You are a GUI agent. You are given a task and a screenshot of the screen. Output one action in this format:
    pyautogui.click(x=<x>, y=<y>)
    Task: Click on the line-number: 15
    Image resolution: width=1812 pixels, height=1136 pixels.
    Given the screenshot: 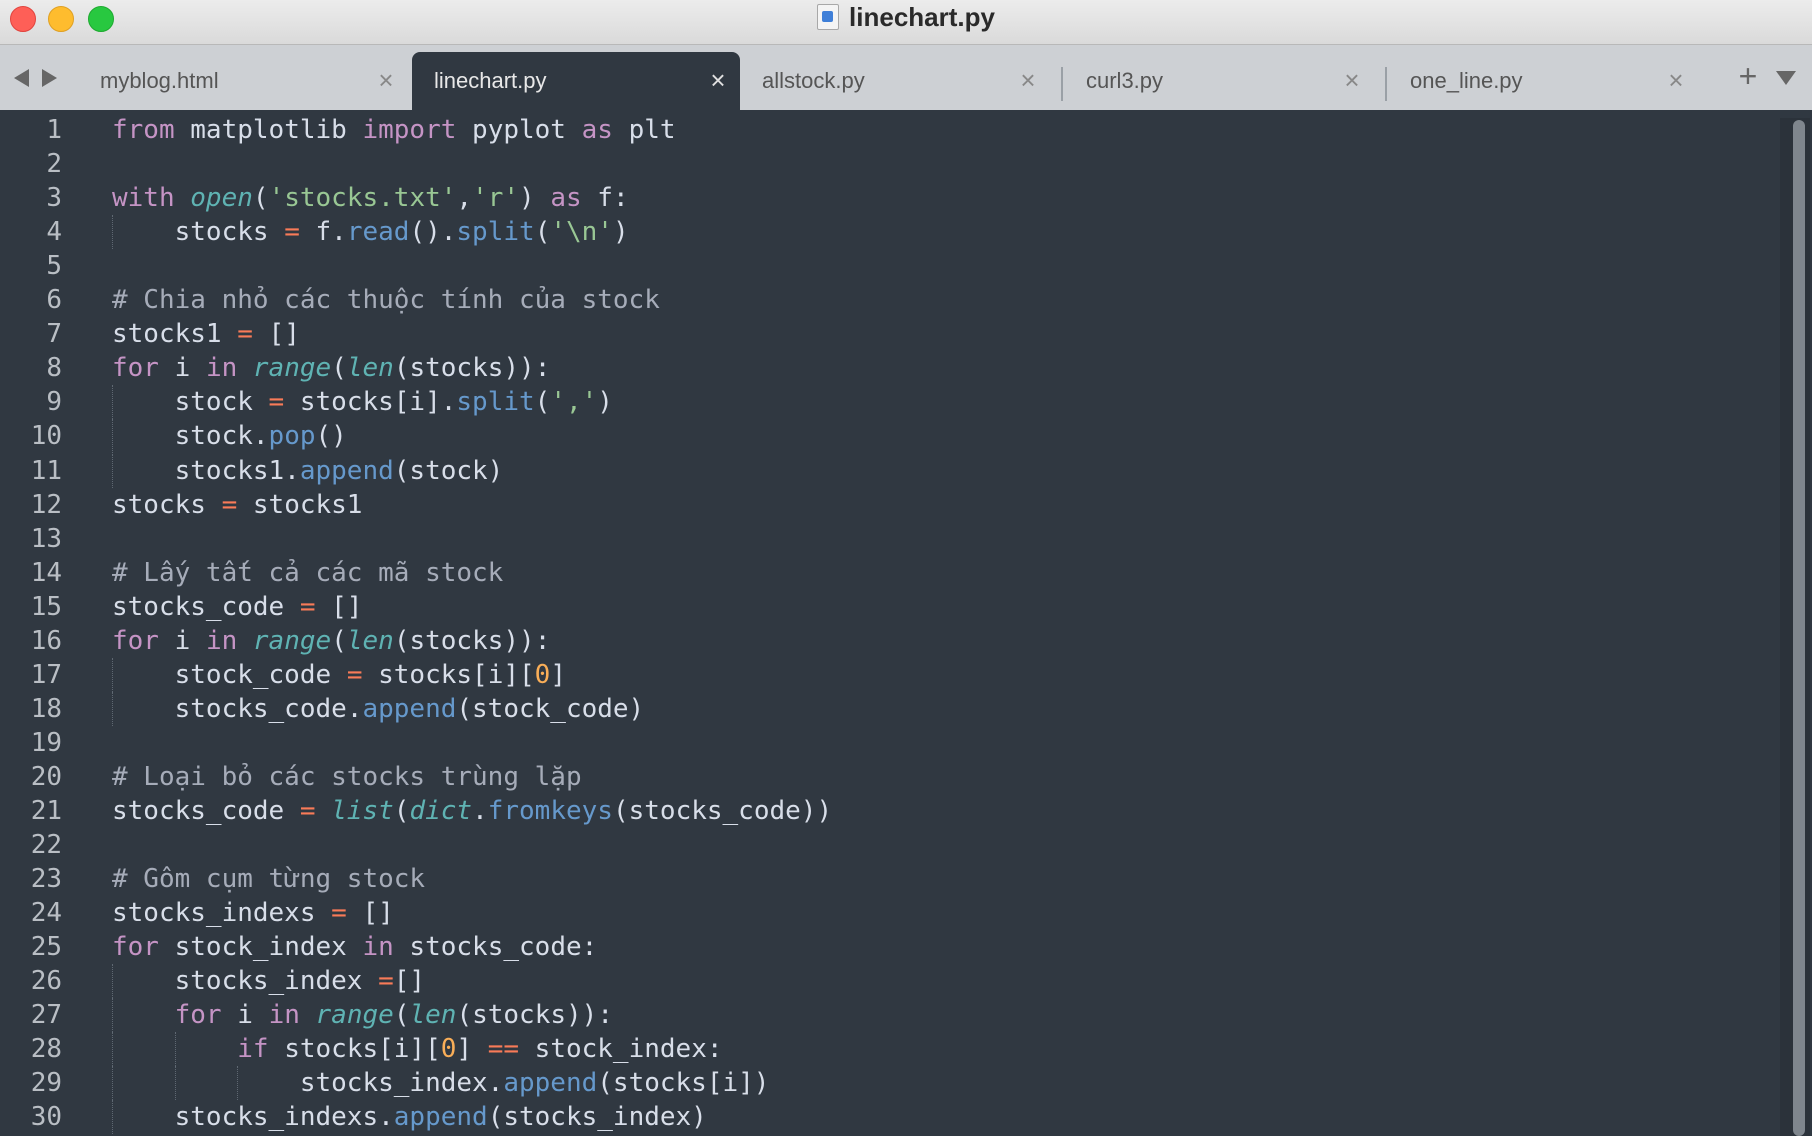 What is the action you would take?
    pyautogui.click(x=46, y=606)
    